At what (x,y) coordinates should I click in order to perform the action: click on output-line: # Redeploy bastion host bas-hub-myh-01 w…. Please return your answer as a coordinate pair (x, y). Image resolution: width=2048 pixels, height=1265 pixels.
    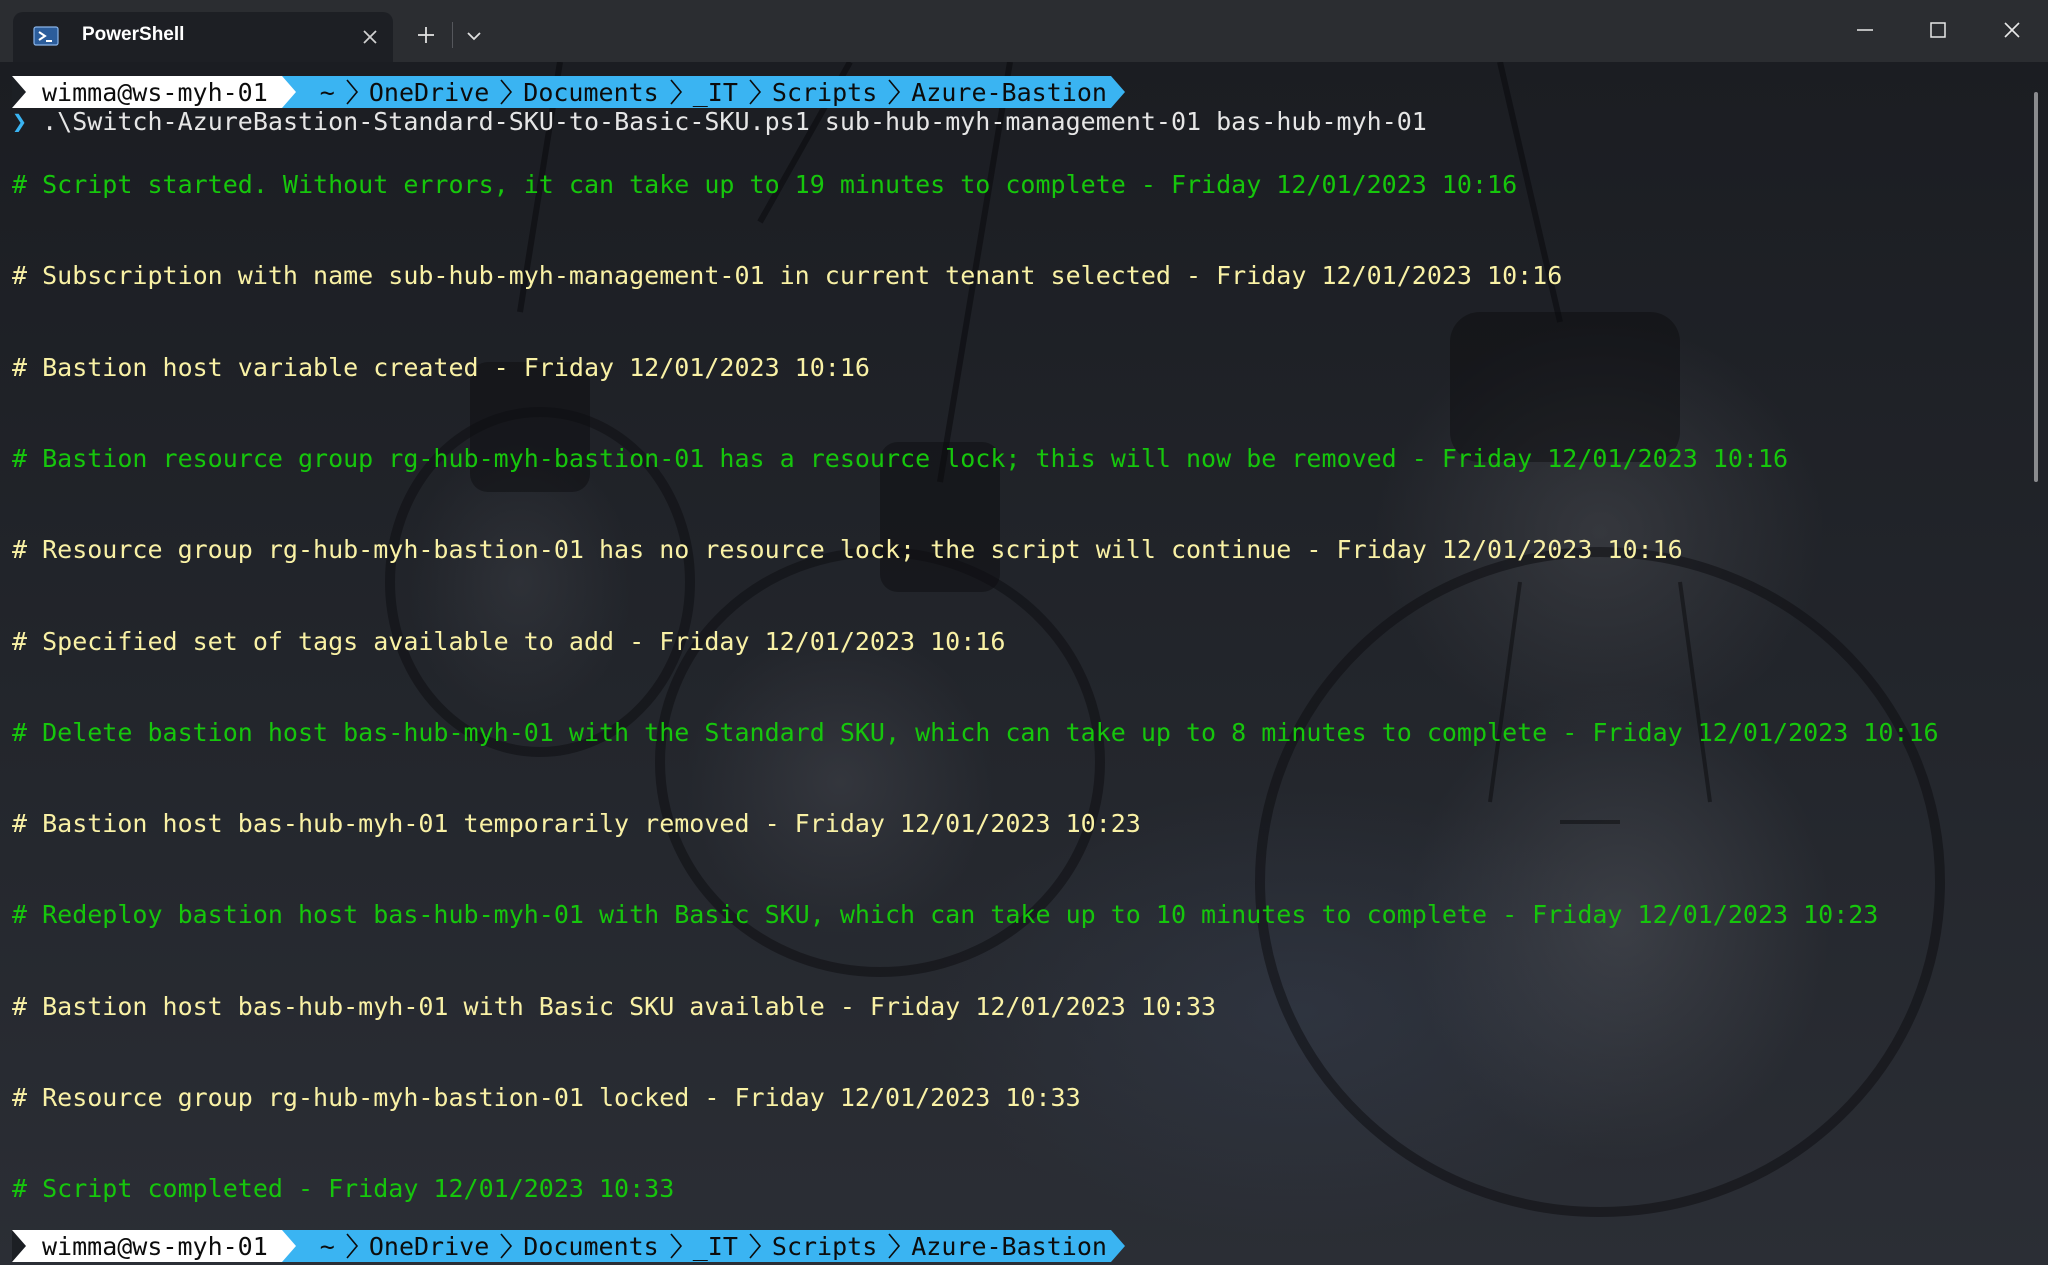
    Looking at the image, I should click on (945, 914).